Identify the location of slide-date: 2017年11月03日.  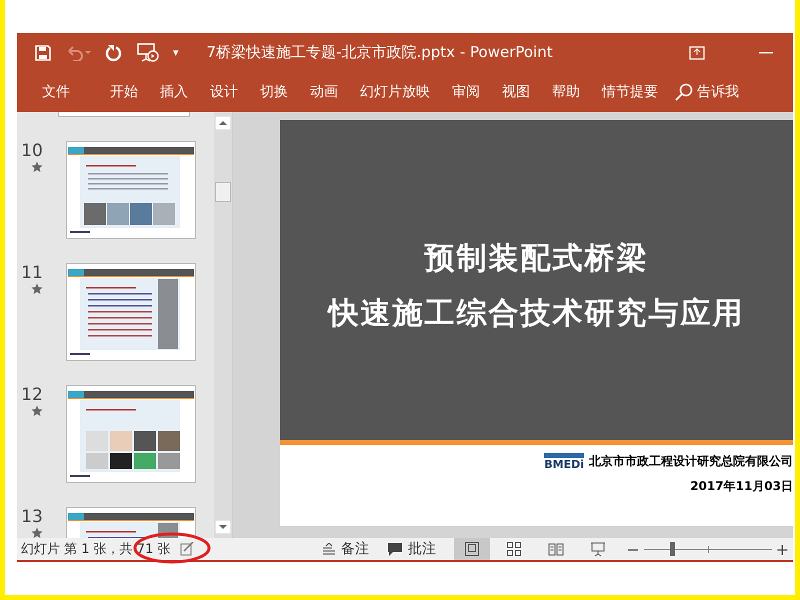
(741, 486).